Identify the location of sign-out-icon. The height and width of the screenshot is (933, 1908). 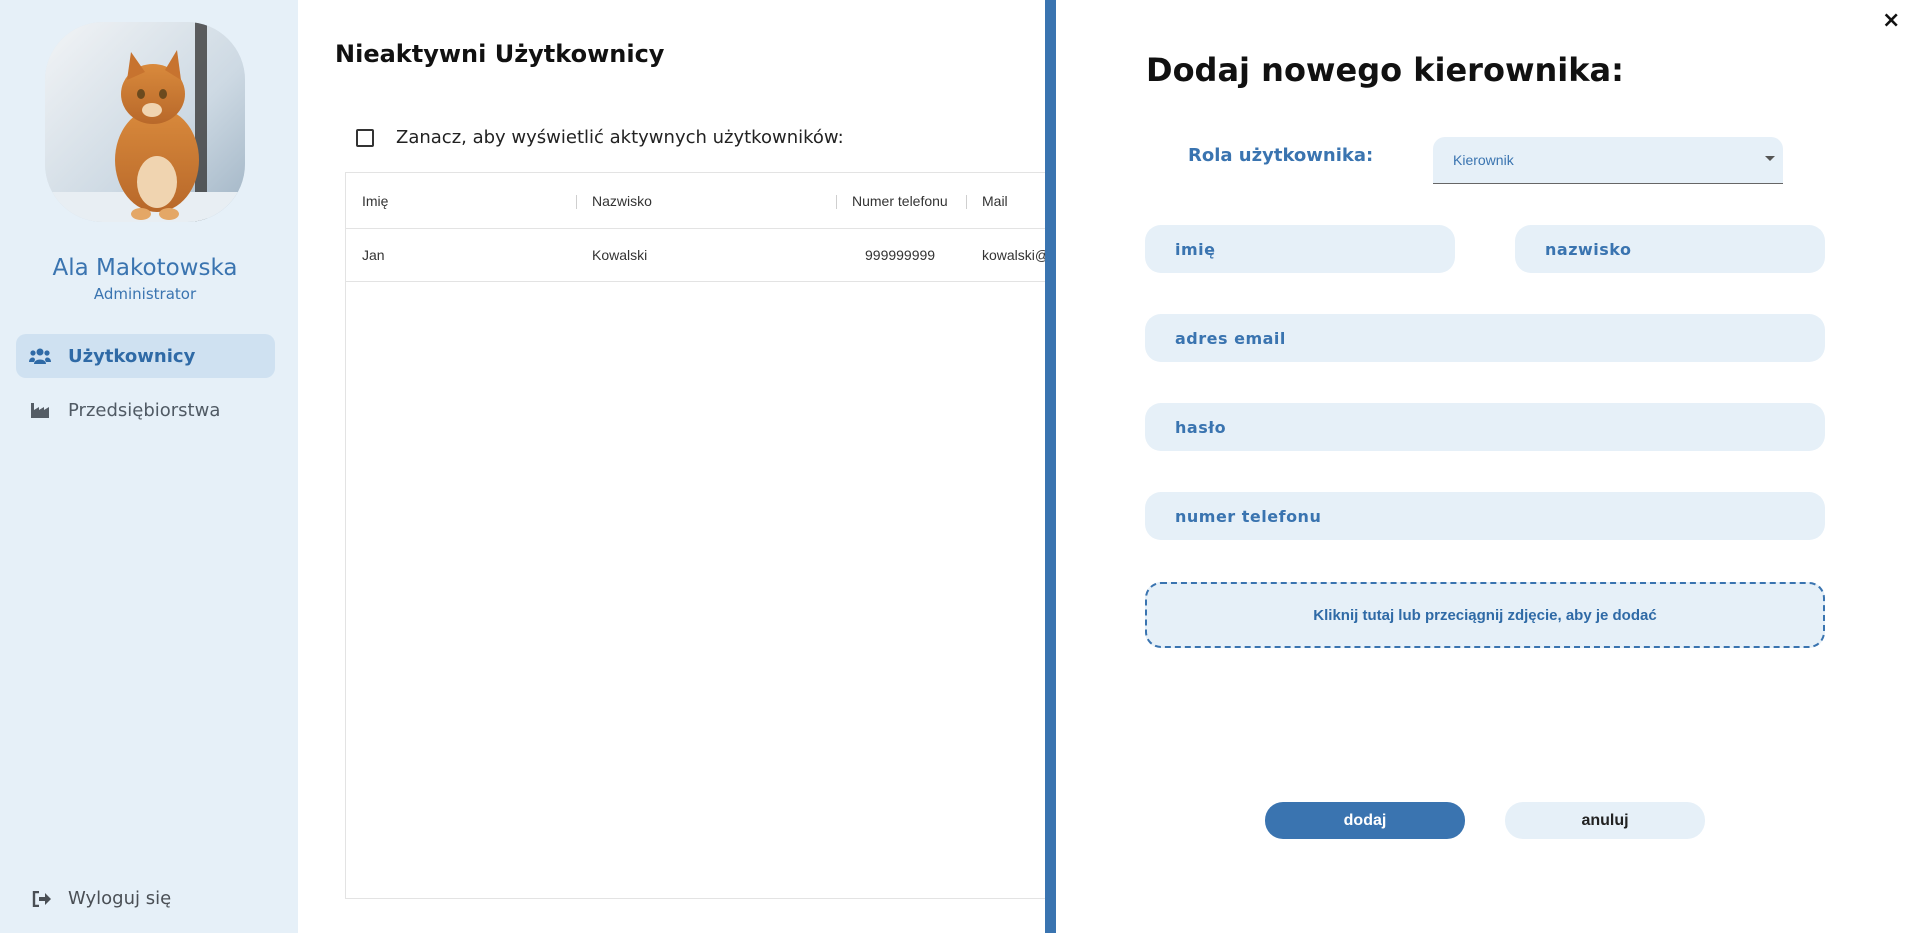
(42, 899).